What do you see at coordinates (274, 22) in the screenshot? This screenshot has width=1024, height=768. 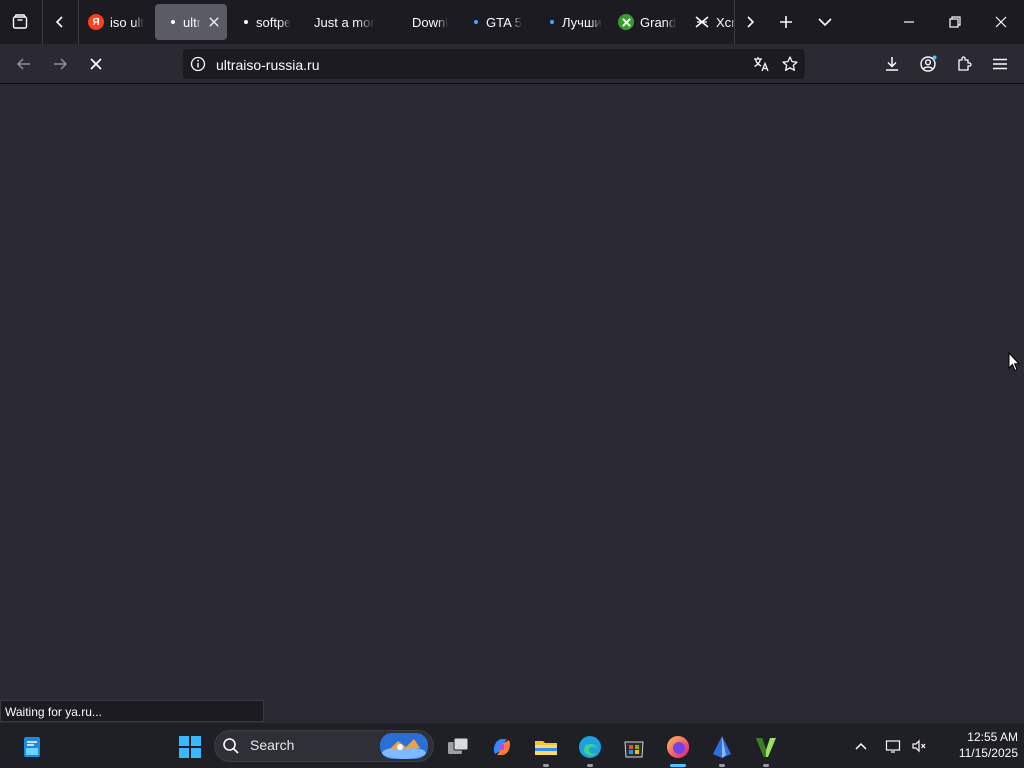 I see `tab-title: softpe` at bounding box center [274, 22].